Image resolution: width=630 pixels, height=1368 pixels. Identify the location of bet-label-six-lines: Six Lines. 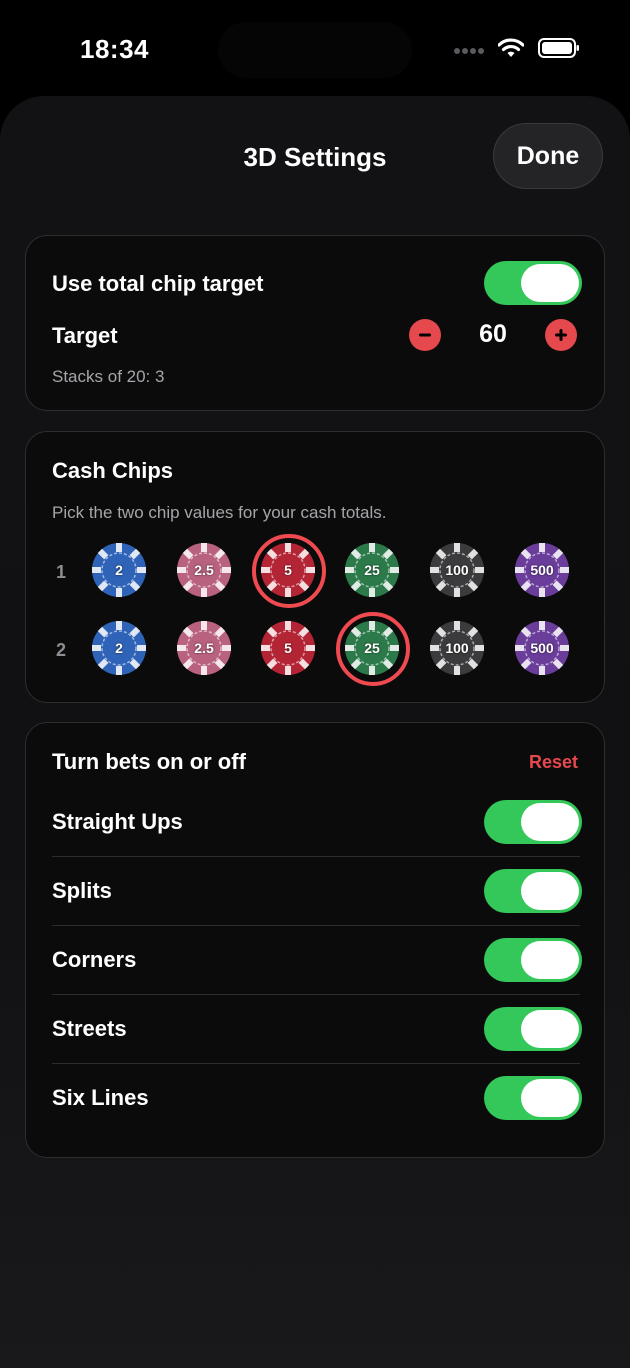
(100, 1097).